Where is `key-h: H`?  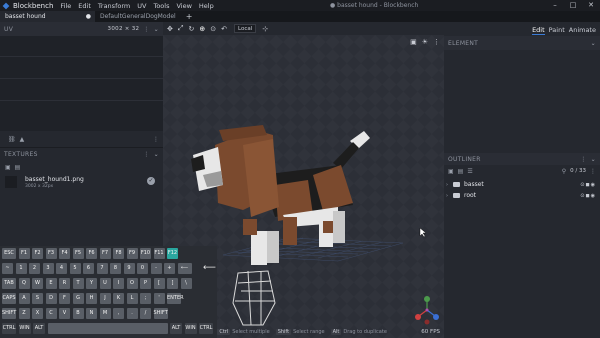
key-h: H is located at coordinates (91, 298).